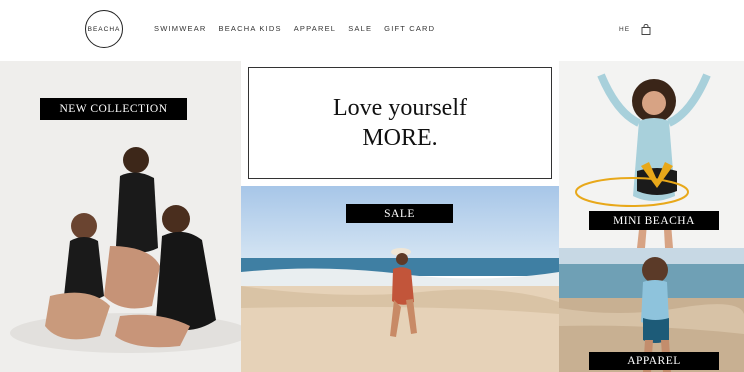  I want to click on language-switch: HE, so click(624, 29).